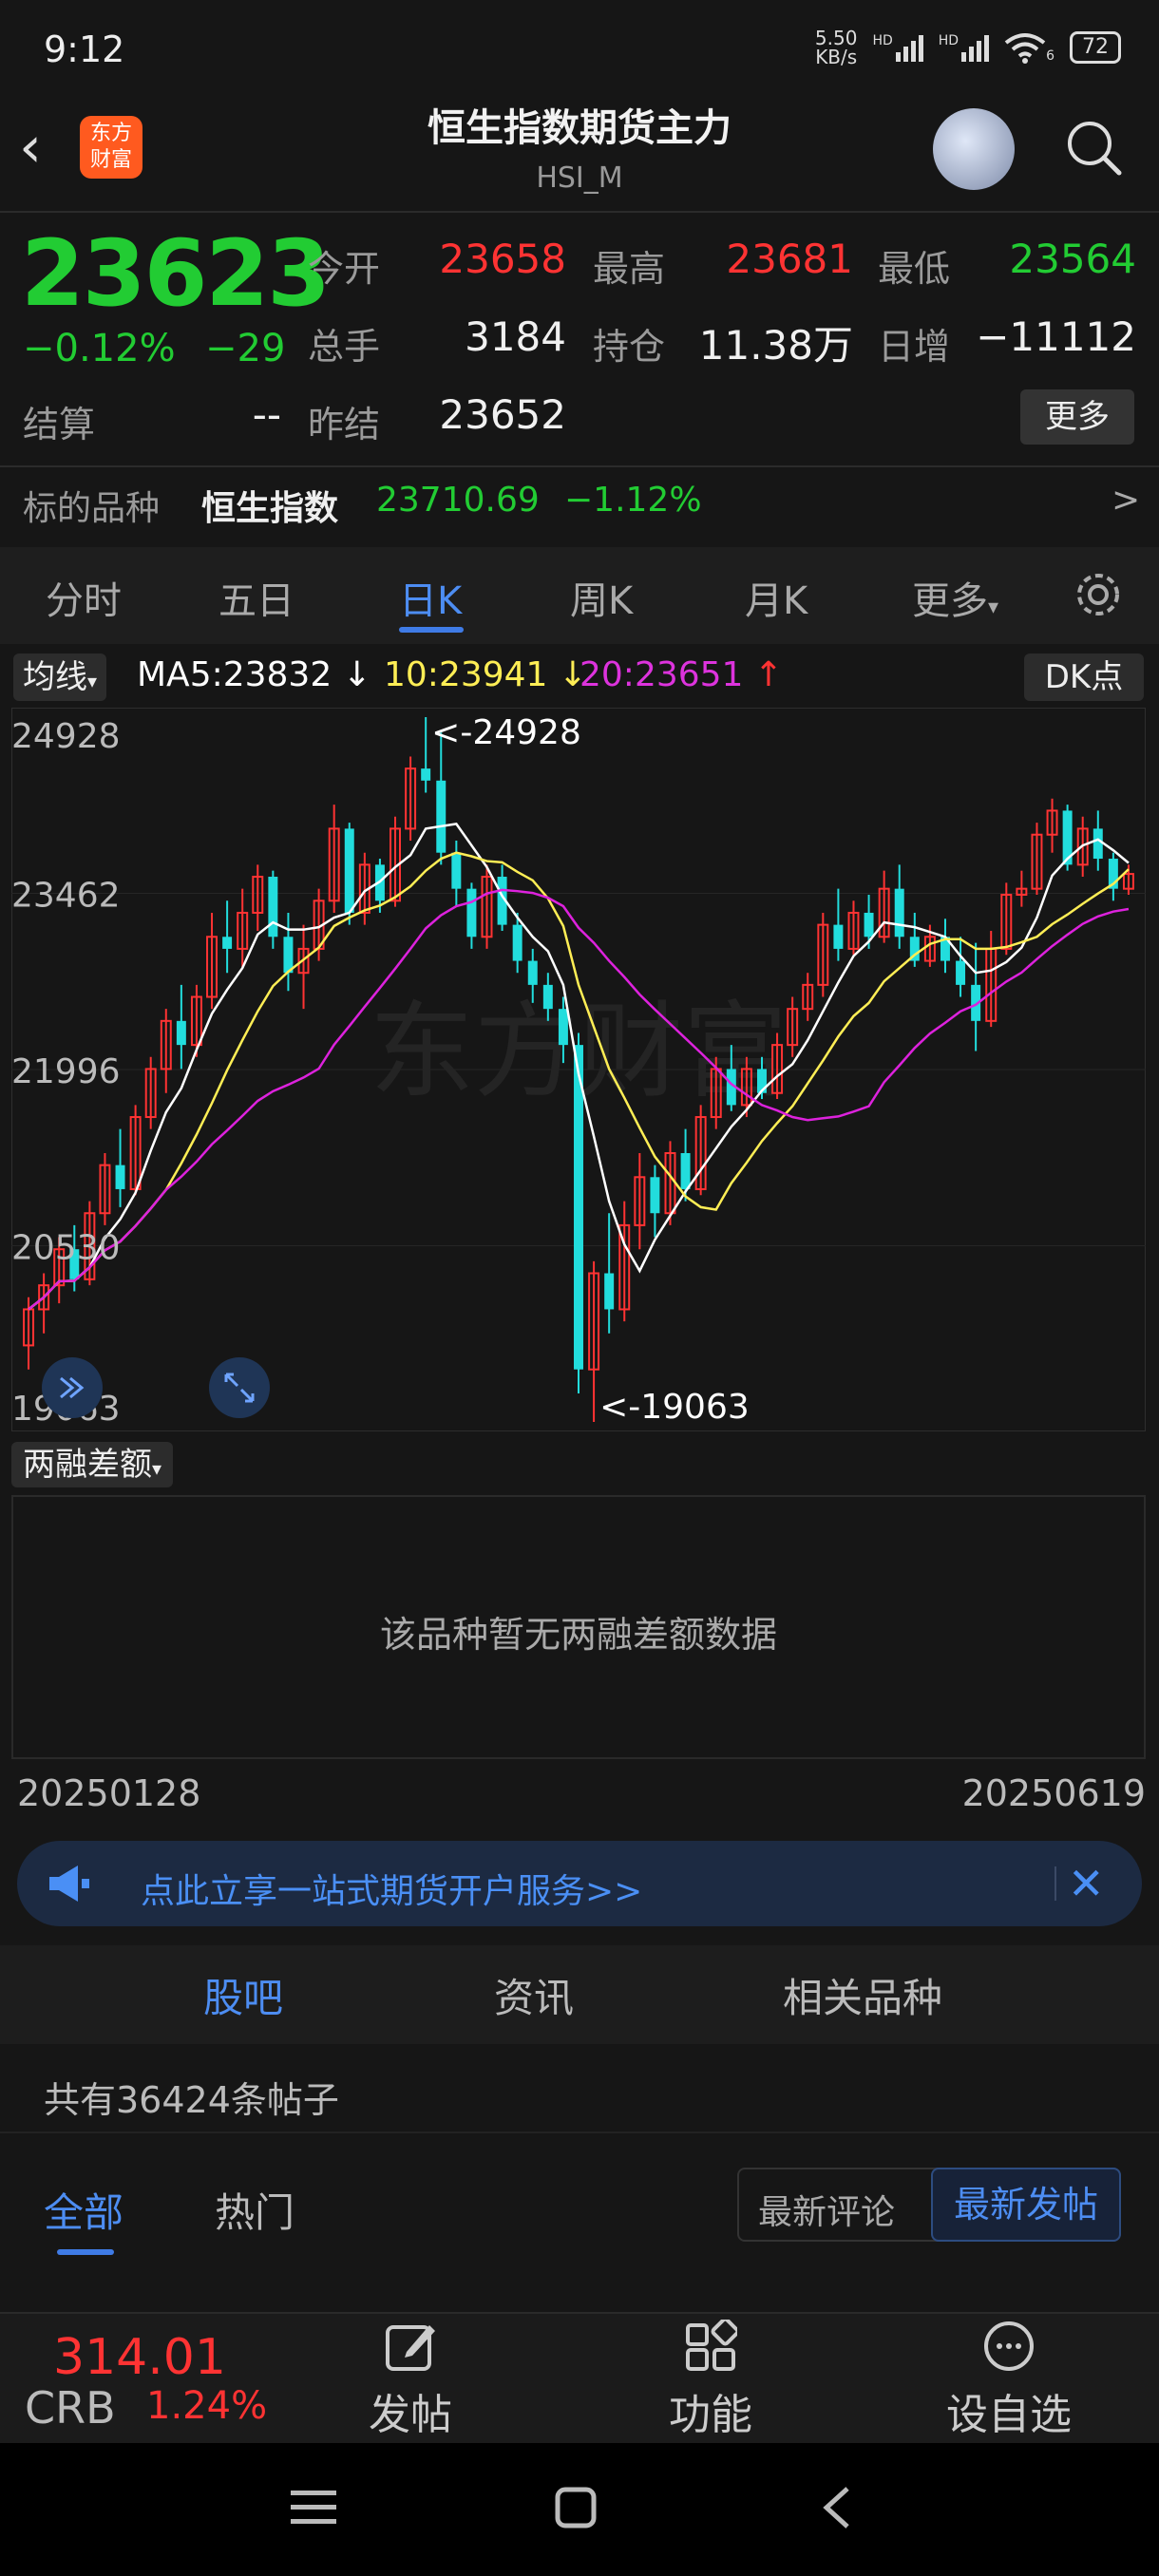 This screenshot has height=2576, width=1159. What do you see at coordinates (176, 273) in the screenshot?
I see `last-price: 23623` at bounding box center [176, 273].